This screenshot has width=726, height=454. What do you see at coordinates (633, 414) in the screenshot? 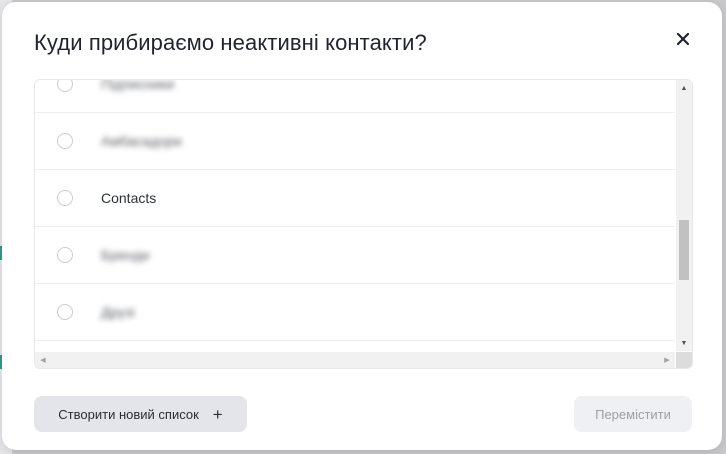
I see `move-button: Перемістити` at bounding box center [633, 414].